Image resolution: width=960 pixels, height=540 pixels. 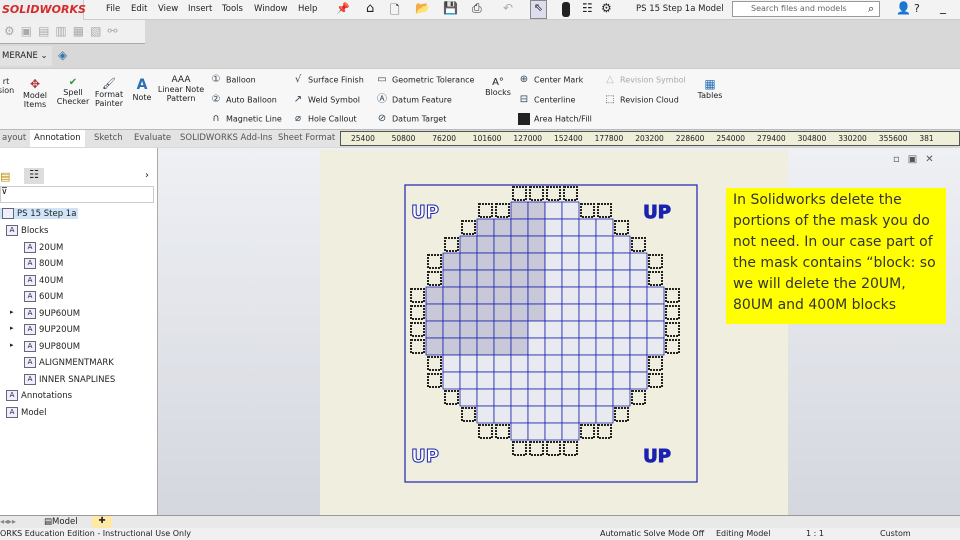 I want to click on tab-layout: ayout, so click(x=14, y=138).